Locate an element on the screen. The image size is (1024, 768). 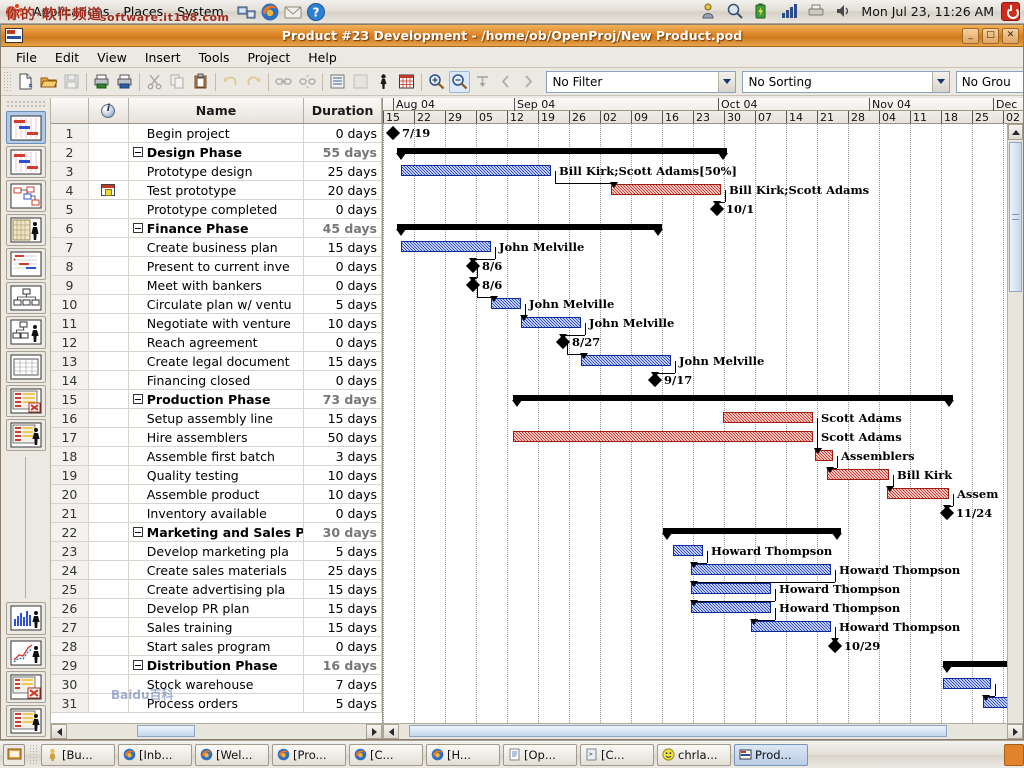
column-header-id is located at coordinates (70, 110).